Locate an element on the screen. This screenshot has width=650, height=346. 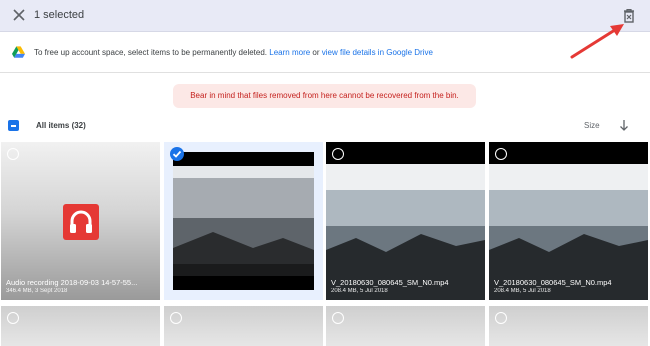
arrow-down-icon is located at coordinates (624, 125).